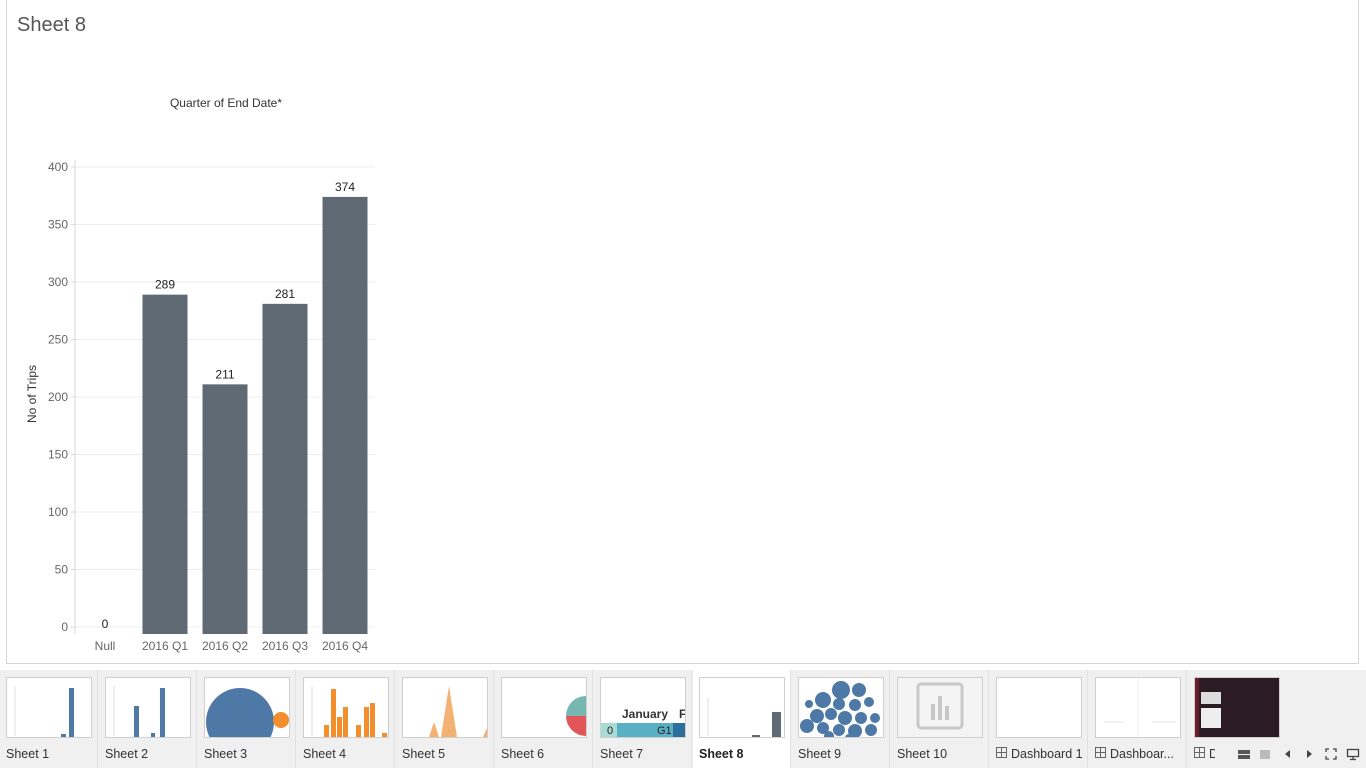 The width and height of the screenshot is (1366, 768). I want to click on sheet-tab-8: Sheet 8, so click(742, 719).